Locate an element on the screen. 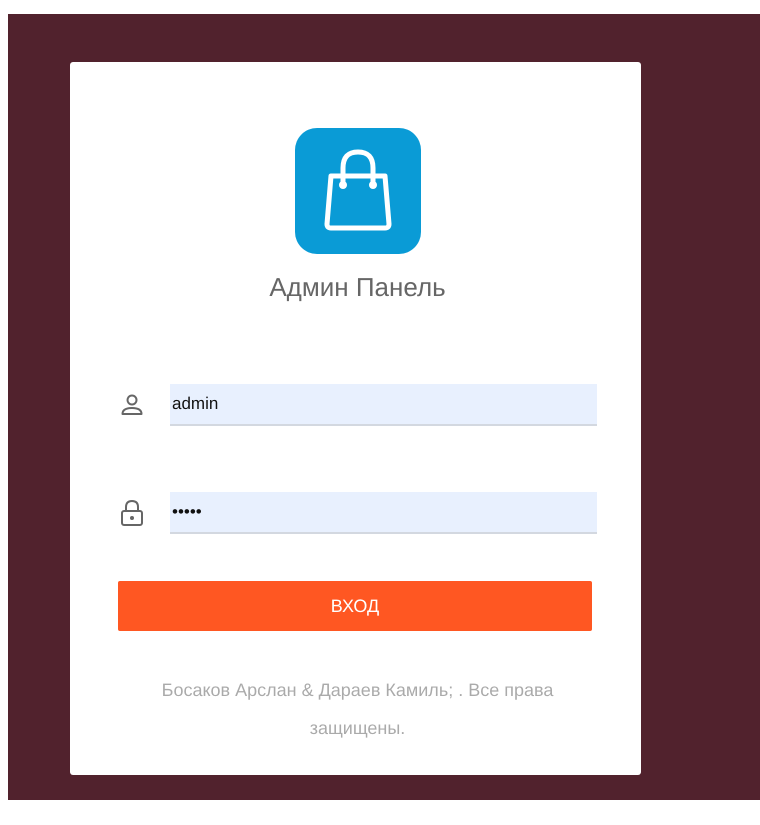 This screenshot has width=760, height=825. shopping-bag-icon is located at coordinates (357, 191).